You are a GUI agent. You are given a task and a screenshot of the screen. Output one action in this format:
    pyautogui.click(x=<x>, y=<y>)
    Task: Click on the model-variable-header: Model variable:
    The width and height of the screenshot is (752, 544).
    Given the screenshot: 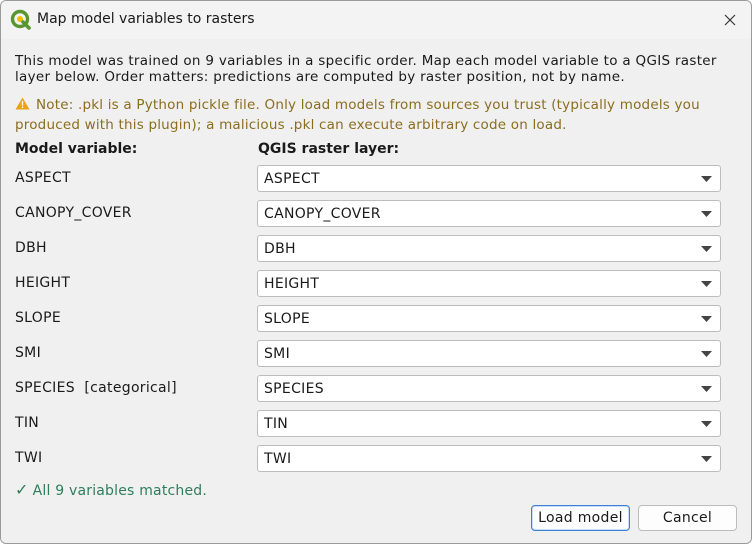 What is the action you would take?
    pyautogui.click(x=76, y=149)
    